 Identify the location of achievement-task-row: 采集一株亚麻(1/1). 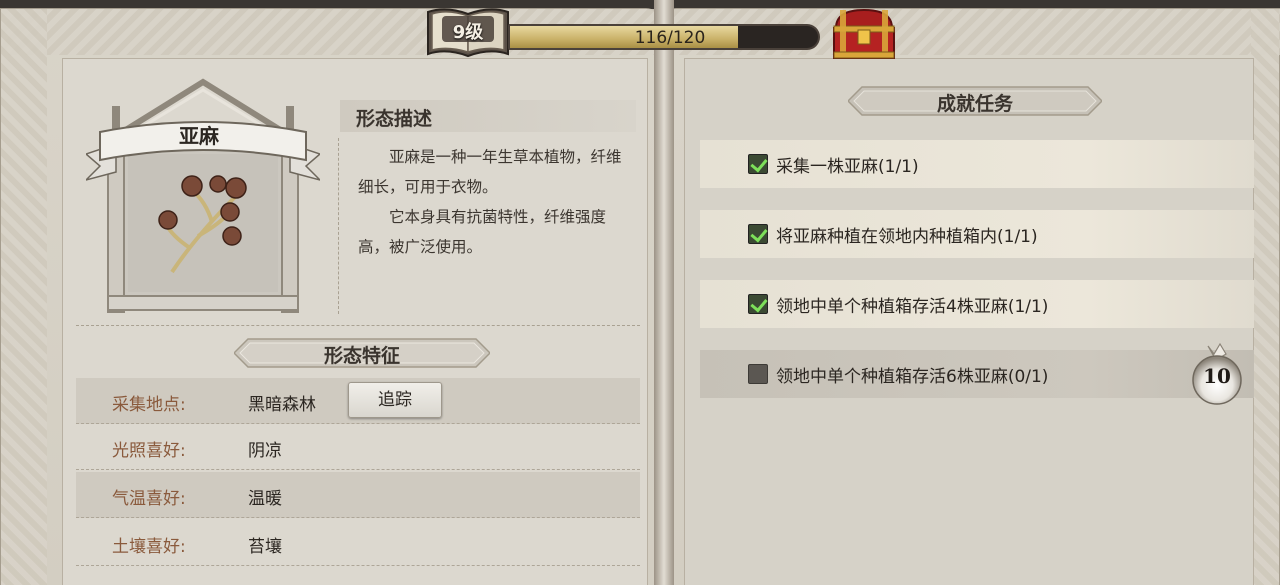
(977, 164).